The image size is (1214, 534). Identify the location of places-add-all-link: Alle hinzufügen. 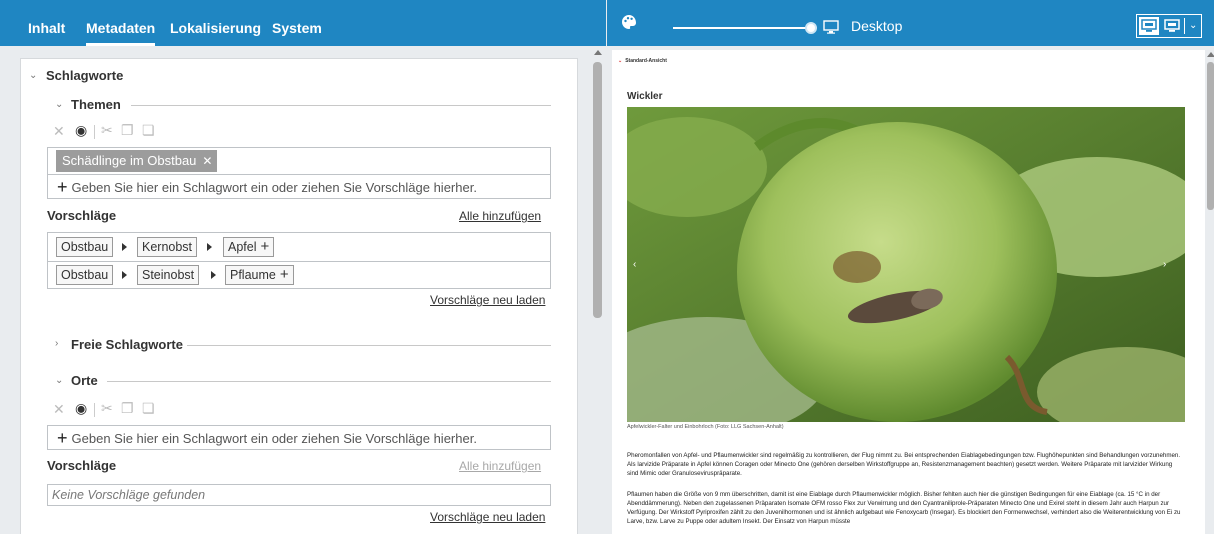
(500, 466).